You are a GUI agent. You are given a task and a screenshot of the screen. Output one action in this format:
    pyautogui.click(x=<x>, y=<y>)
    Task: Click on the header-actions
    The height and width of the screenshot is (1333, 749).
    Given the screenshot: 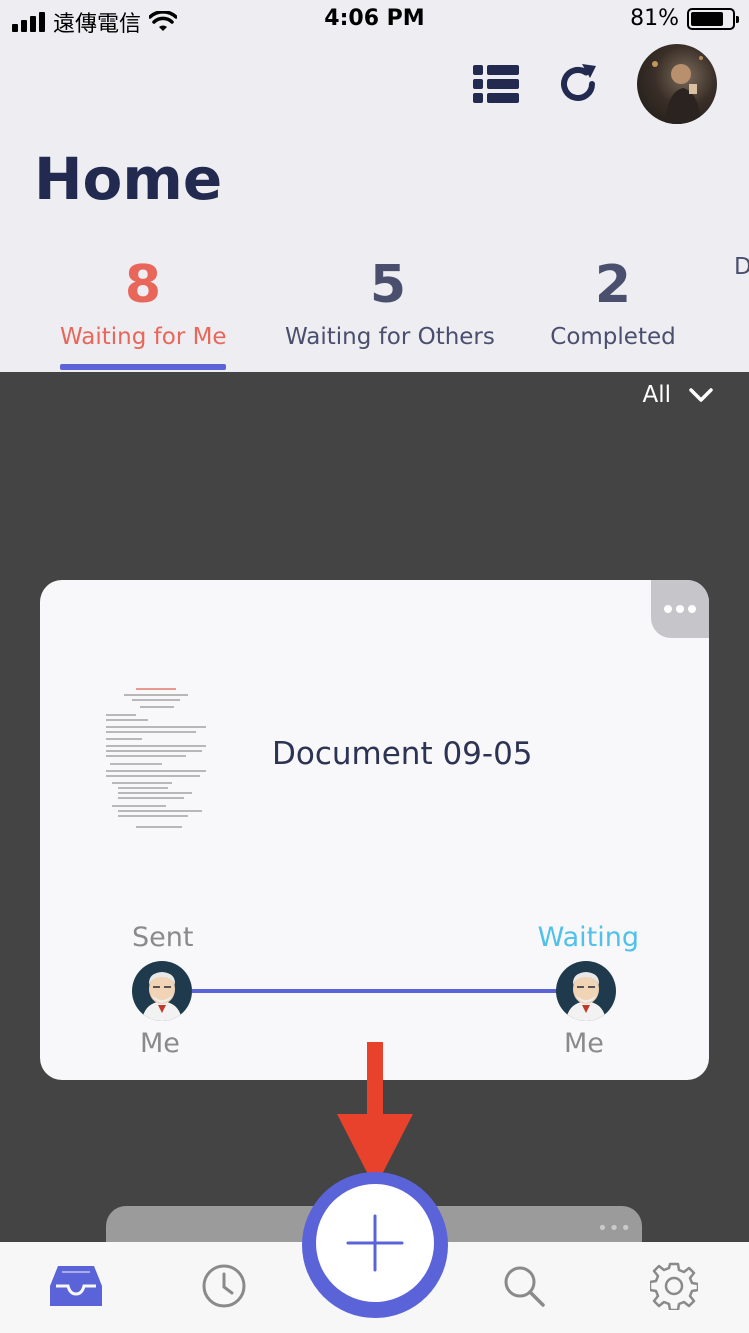 What is the action you would take?
    pyautogui.click(x=595, y=84)
    